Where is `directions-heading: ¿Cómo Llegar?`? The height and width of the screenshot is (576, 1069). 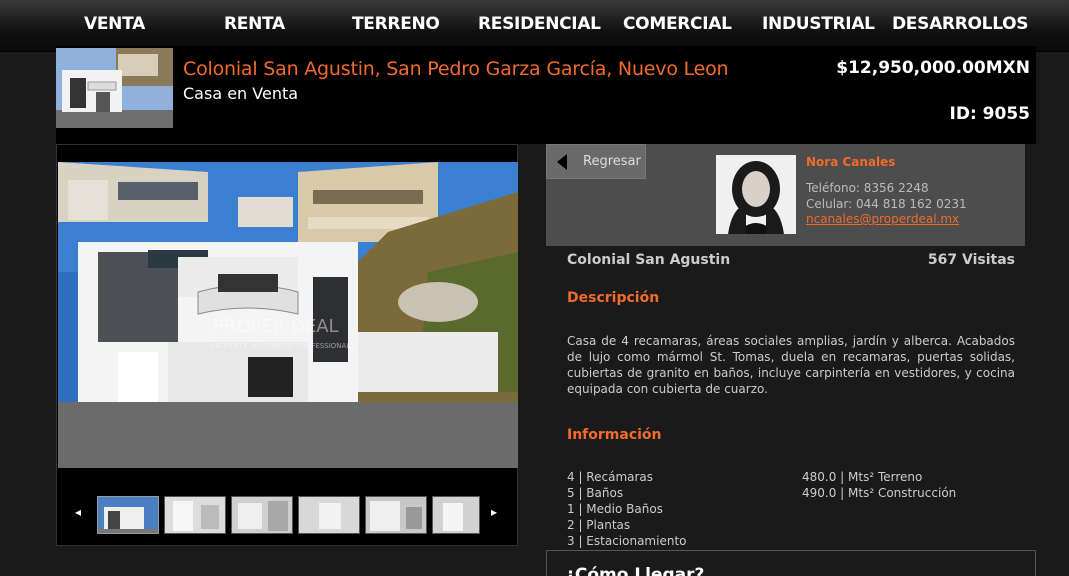 directions-heading: ¿Cómo Llegar? is located at coordinates (635, 570).